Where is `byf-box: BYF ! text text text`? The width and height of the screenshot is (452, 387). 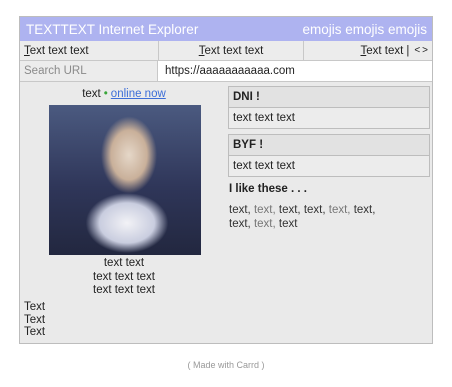
byf-box: BYF ! text text text is located at coordinates (329, 155).